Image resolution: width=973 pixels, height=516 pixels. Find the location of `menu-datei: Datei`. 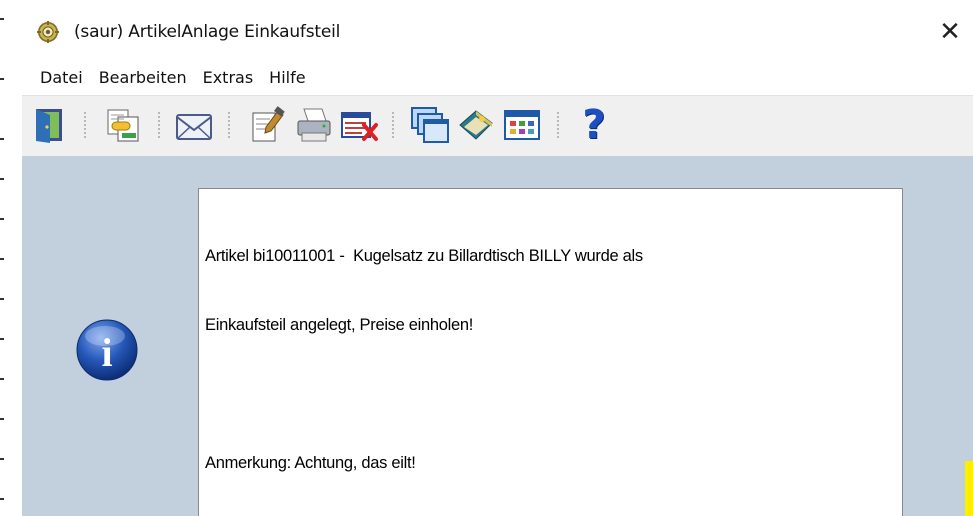

menu-datei: Datei is located at coordinates (56, 78).